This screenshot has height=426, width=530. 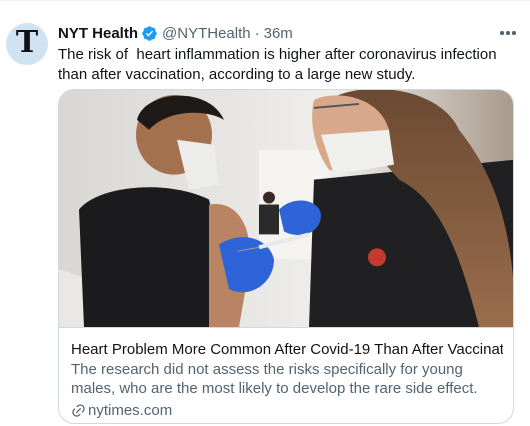 I want to click on timestamp: 36m, so click(x=278, y=33).